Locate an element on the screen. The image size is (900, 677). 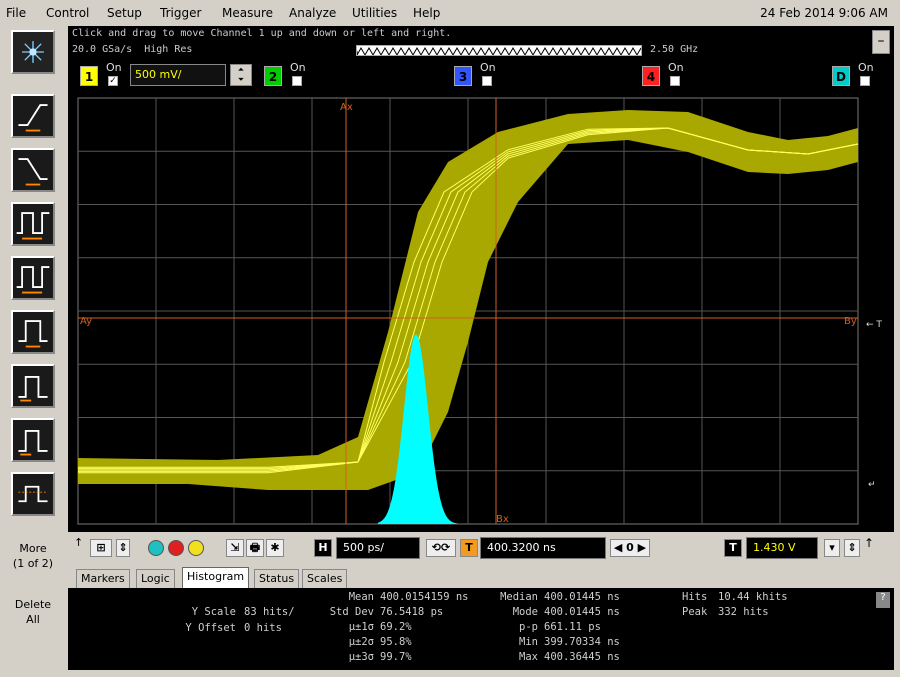
rise-time-button is located at coordinates (33, 116).